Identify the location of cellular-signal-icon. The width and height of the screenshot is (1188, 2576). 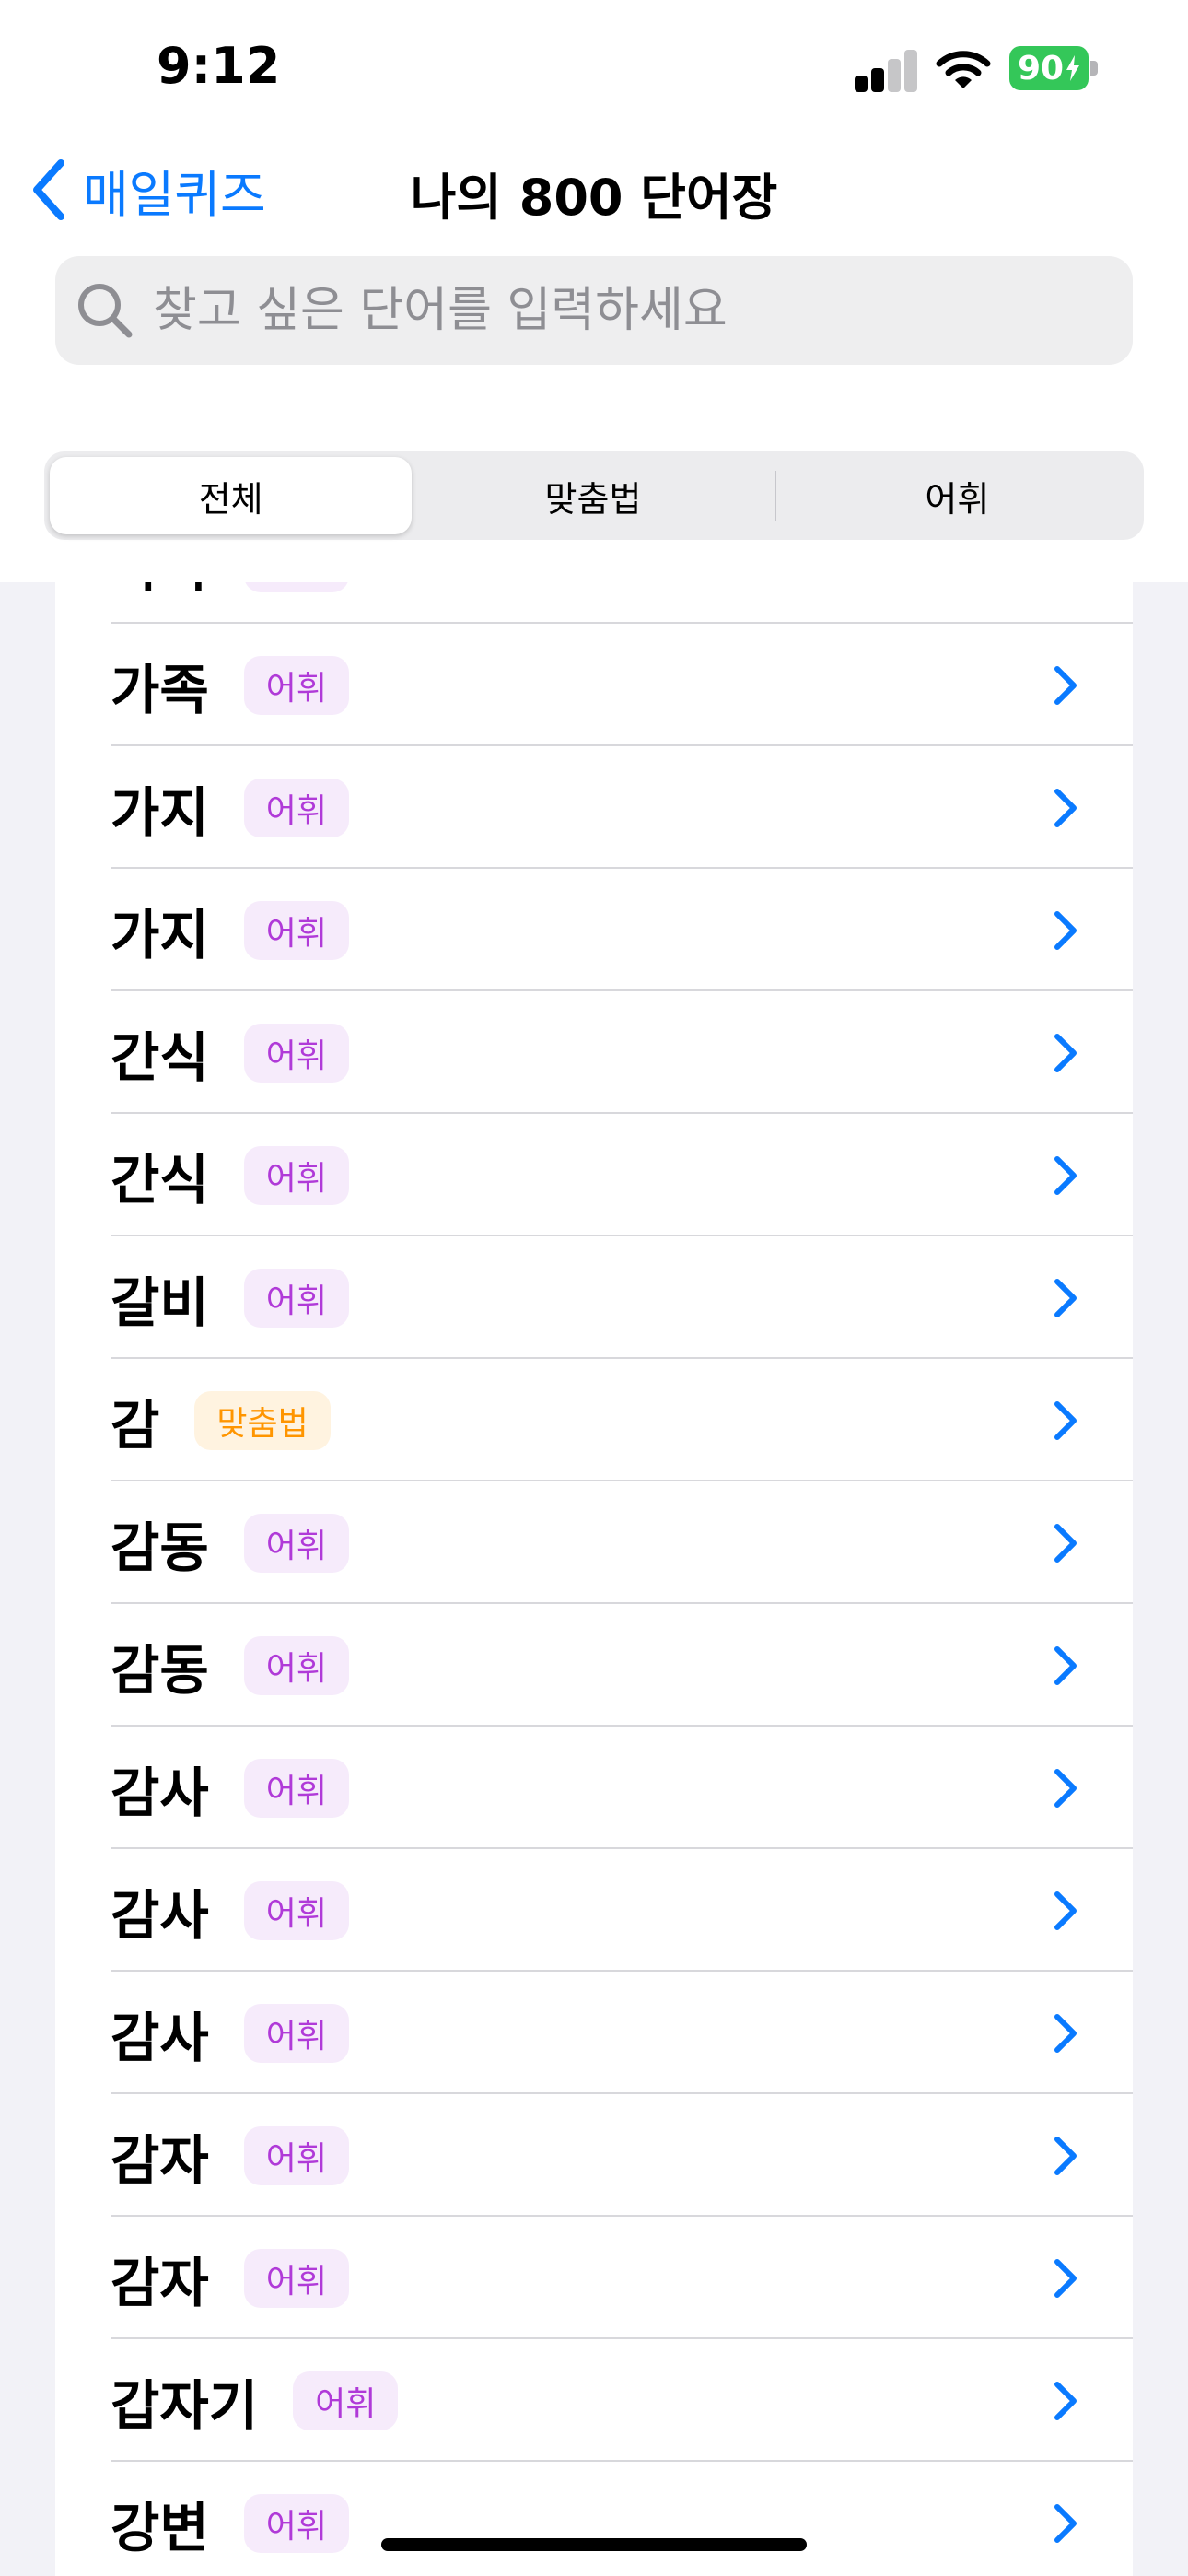
(887, 70).